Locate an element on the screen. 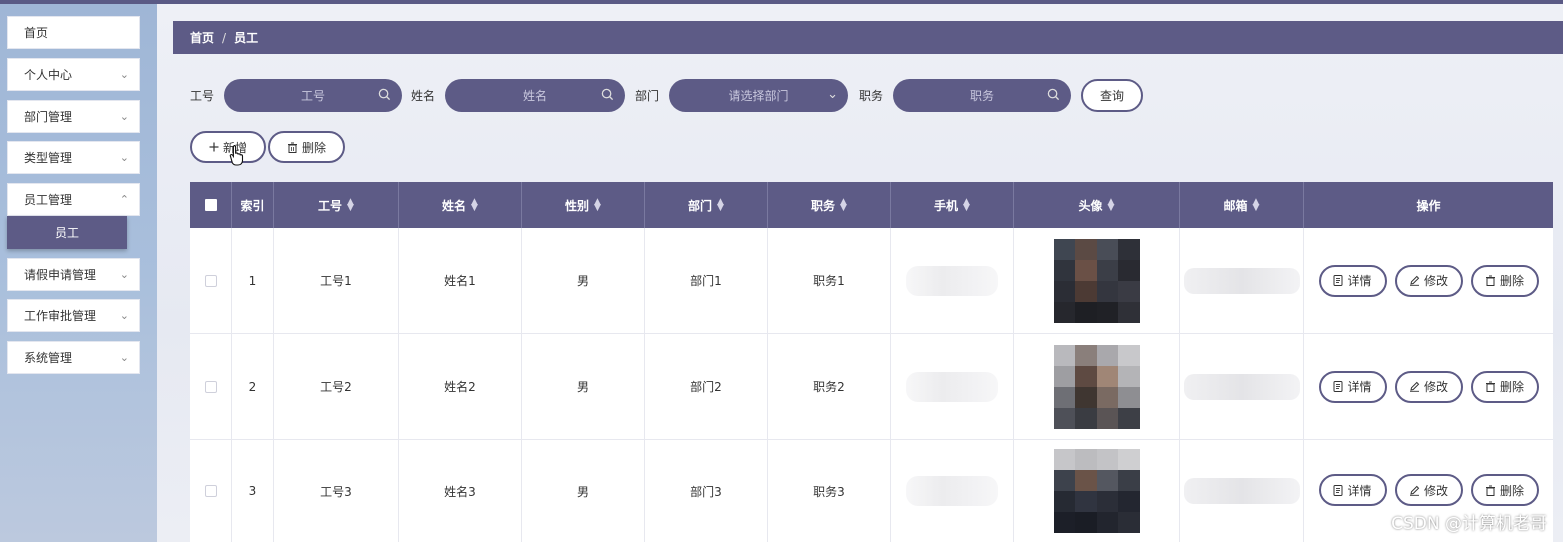 The width and height of the screenshot is (1563, 542). breadcrumb: 首页 / 员工 is located at coordinates (868, 37).